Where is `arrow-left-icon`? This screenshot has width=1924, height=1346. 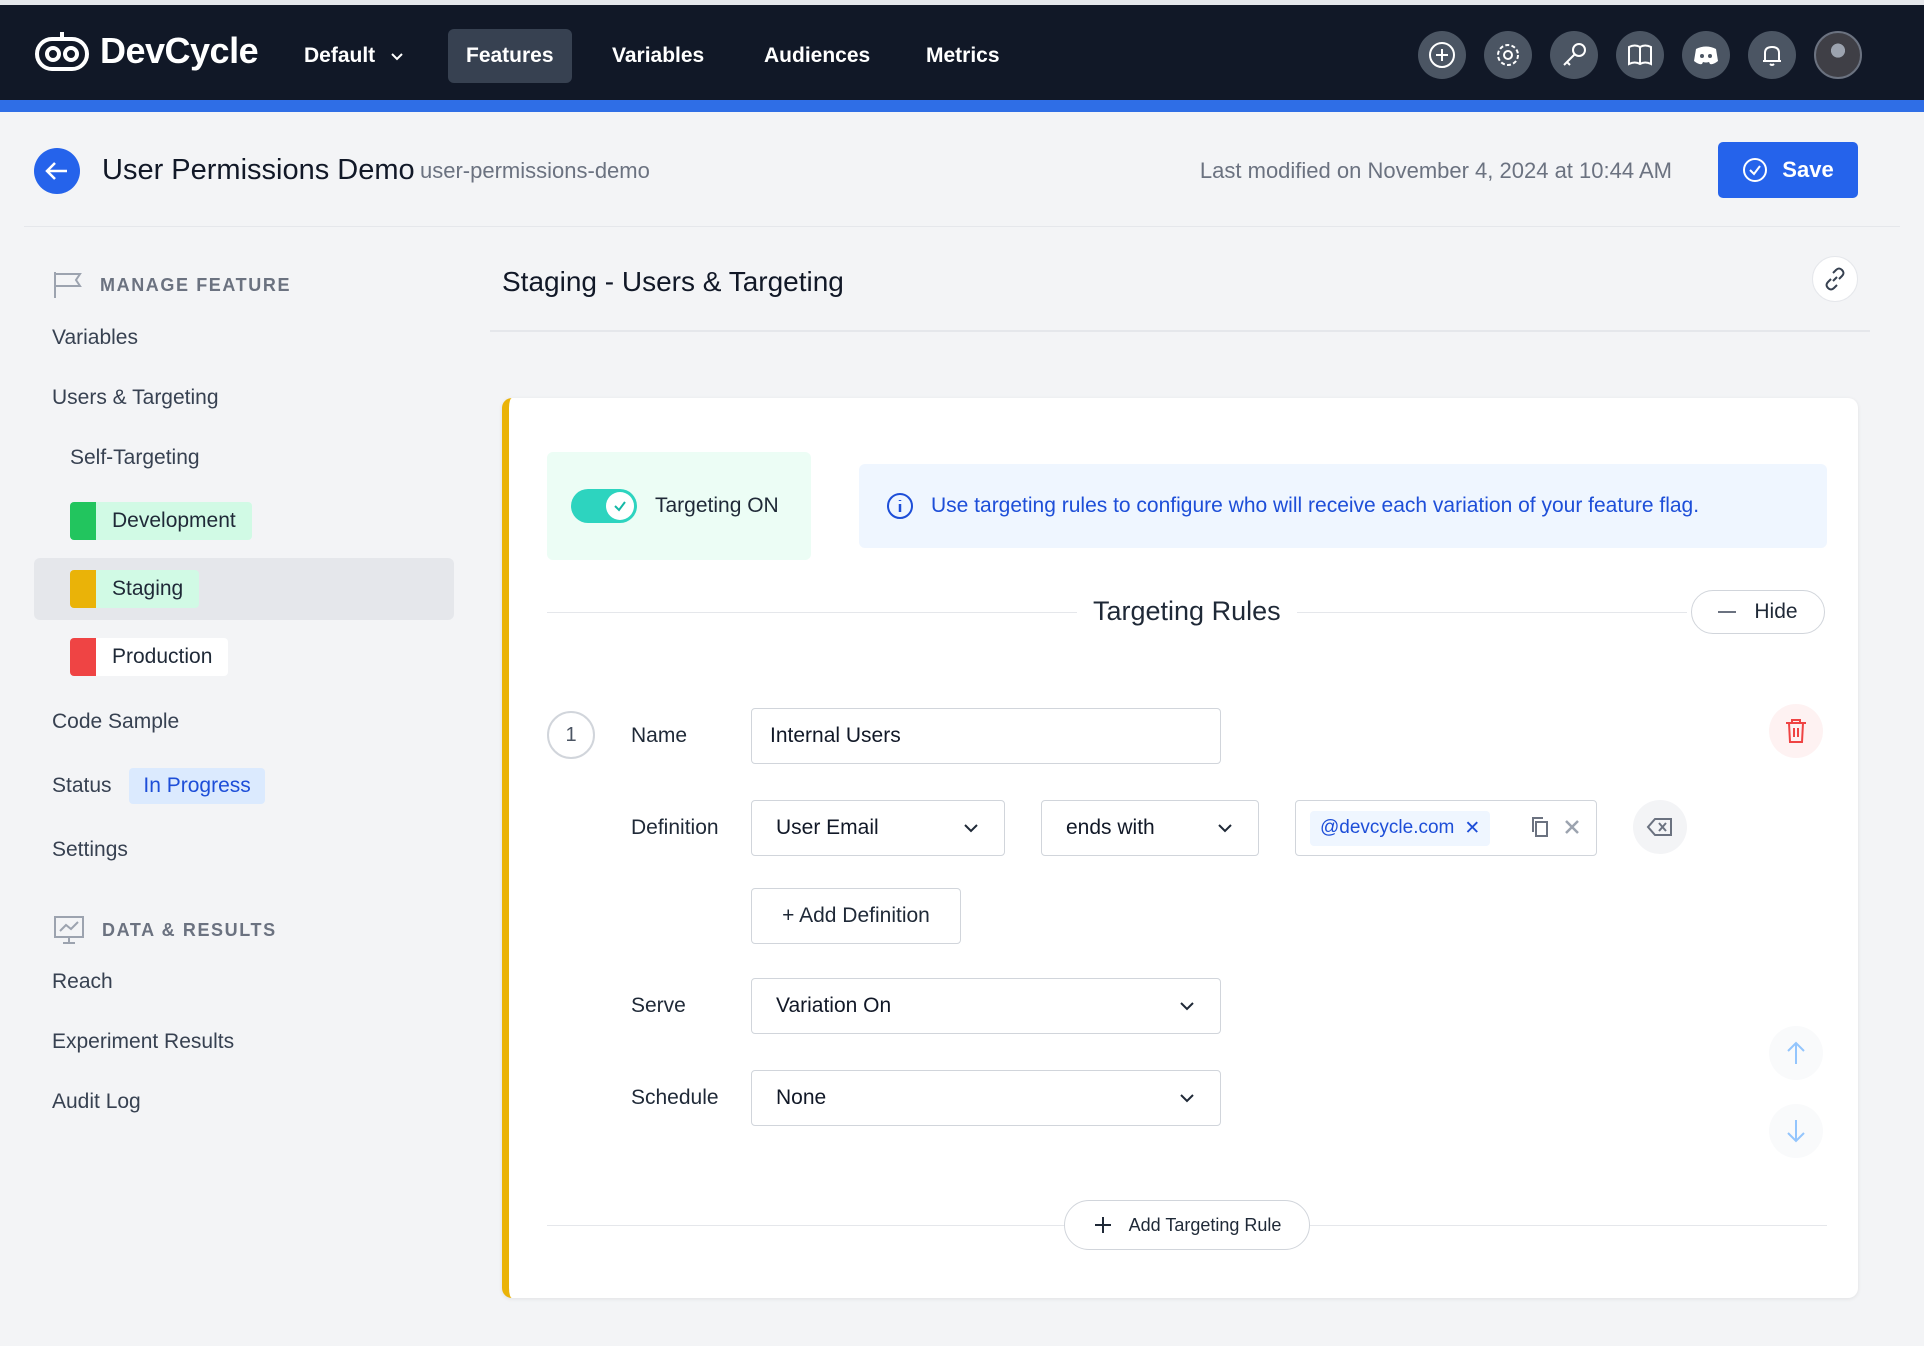
arrow-left-icon is located at coordinates (56, 171).